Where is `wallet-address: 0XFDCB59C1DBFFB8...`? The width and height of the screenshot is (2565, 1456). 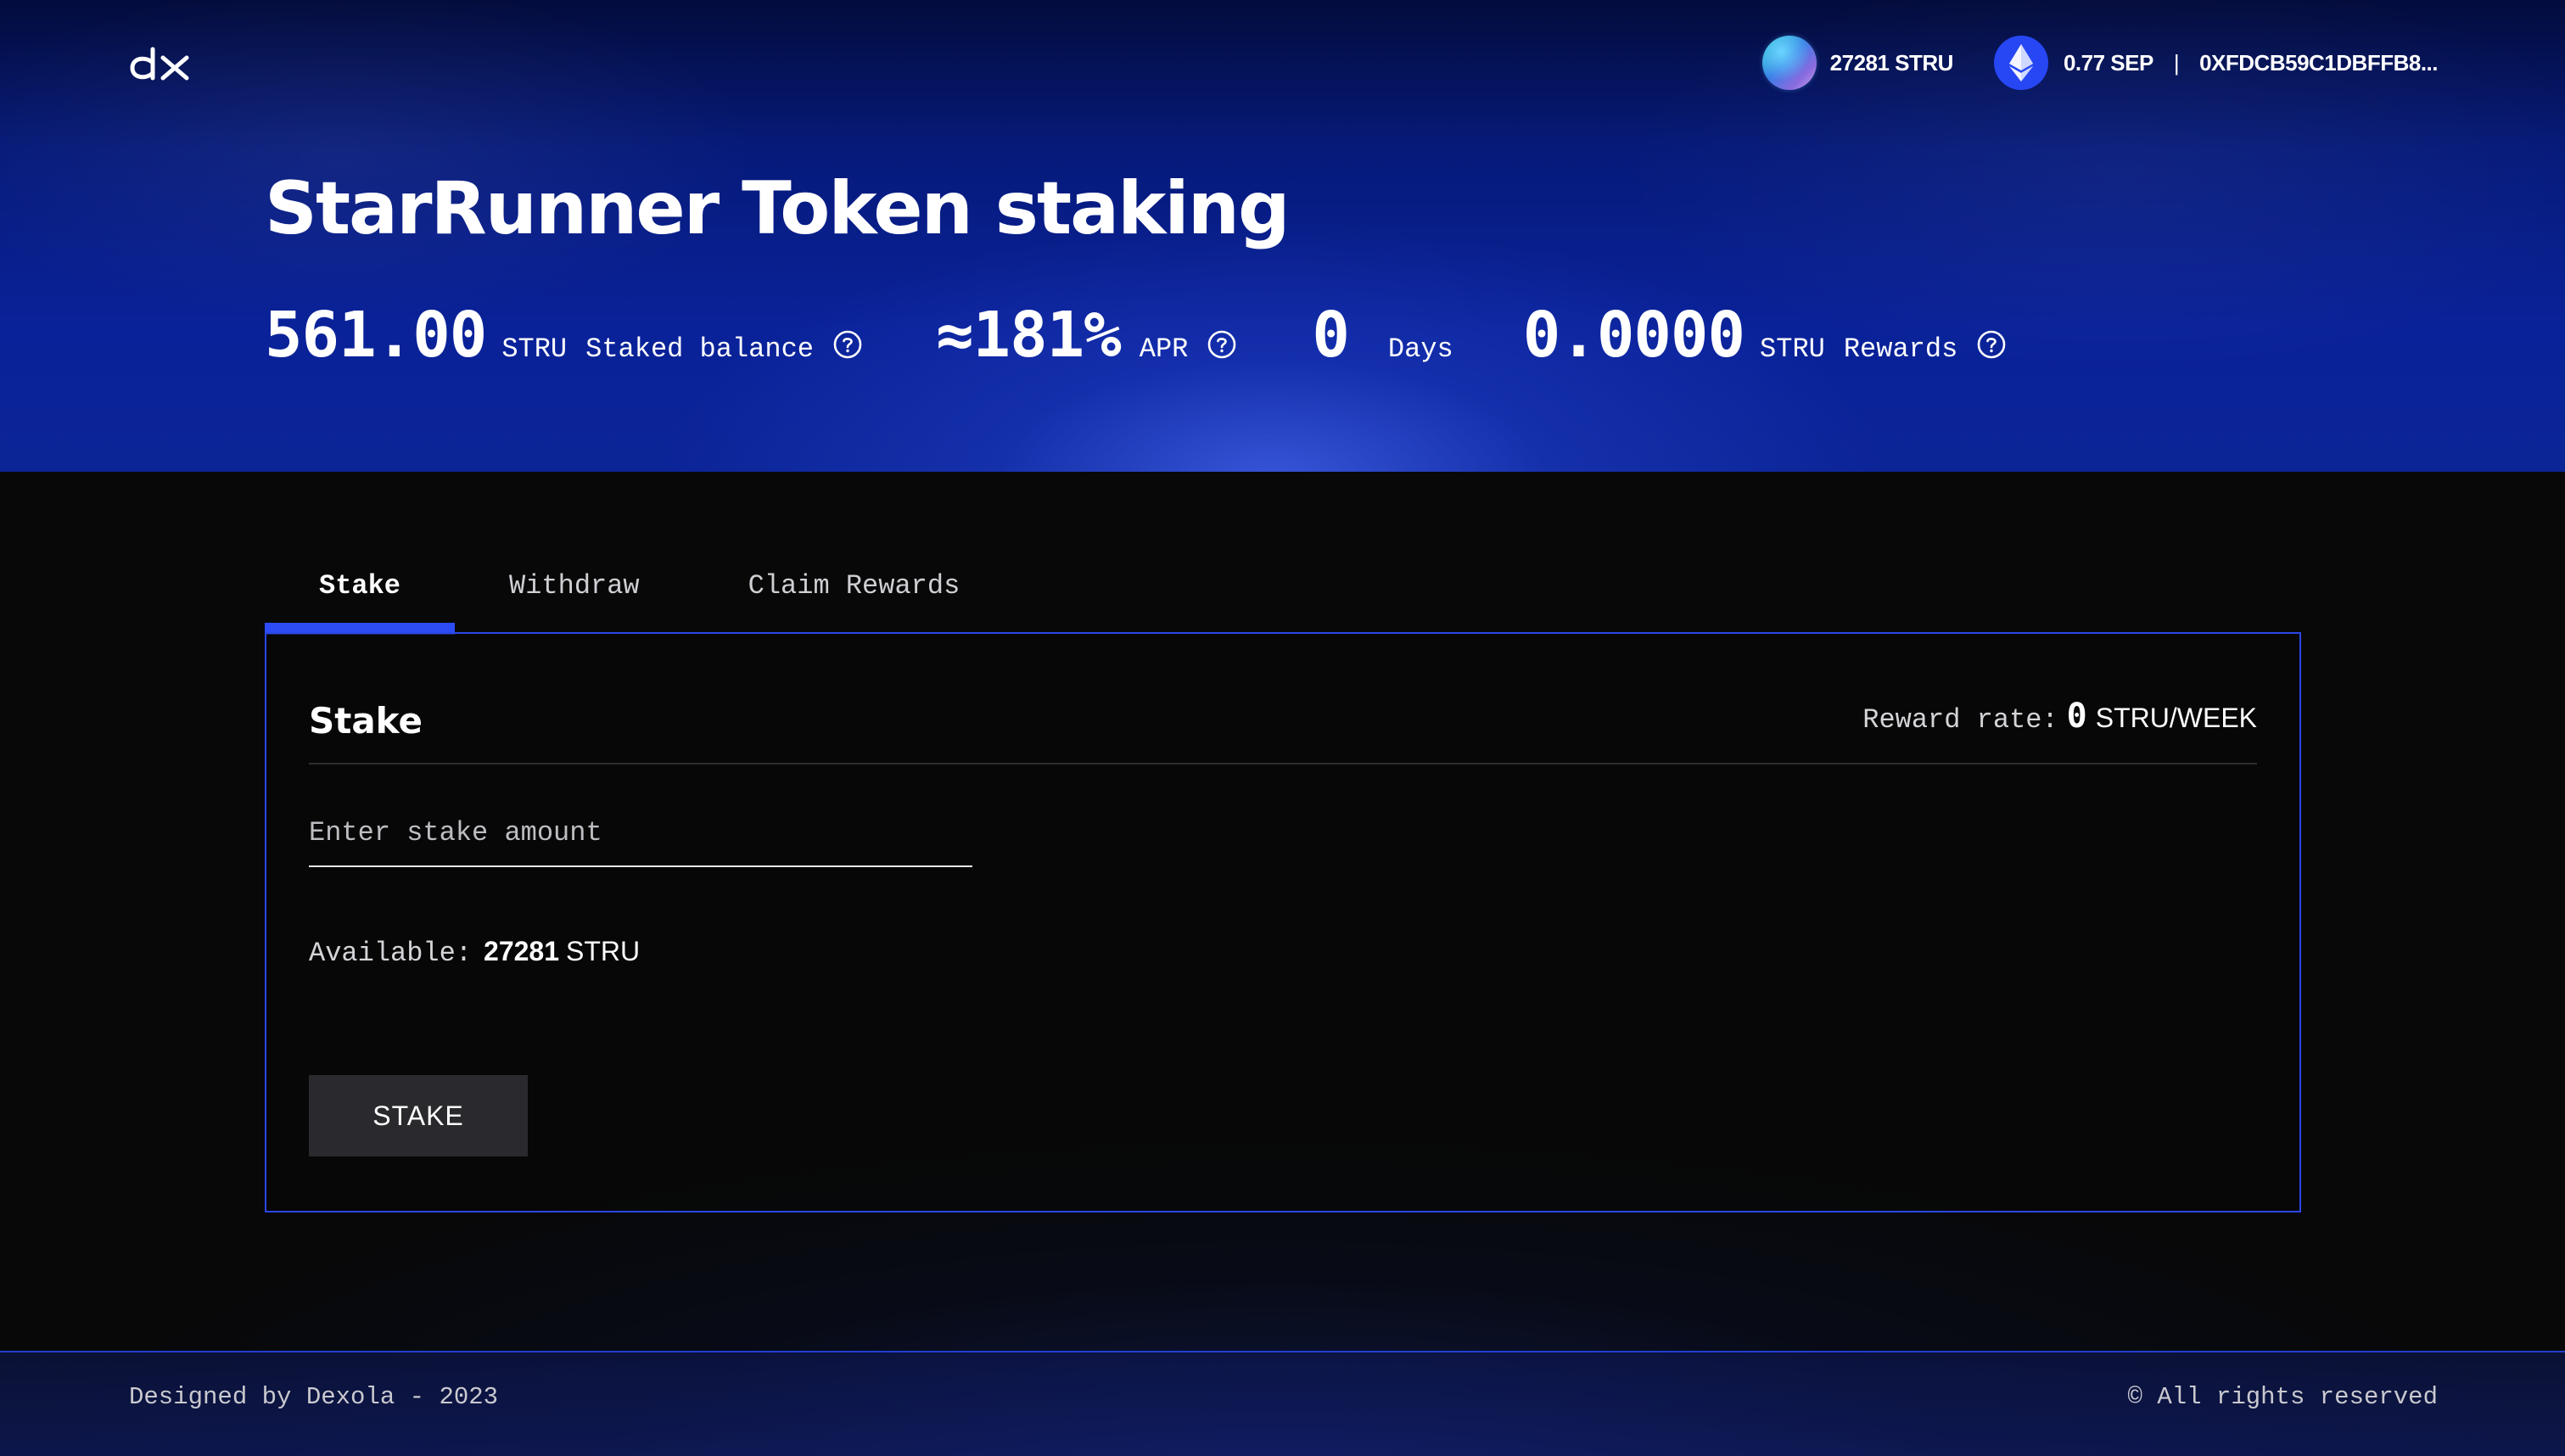 wallet-address: 0XFDCB59C1DBFFB8... is located at coordinates (2318, 63).